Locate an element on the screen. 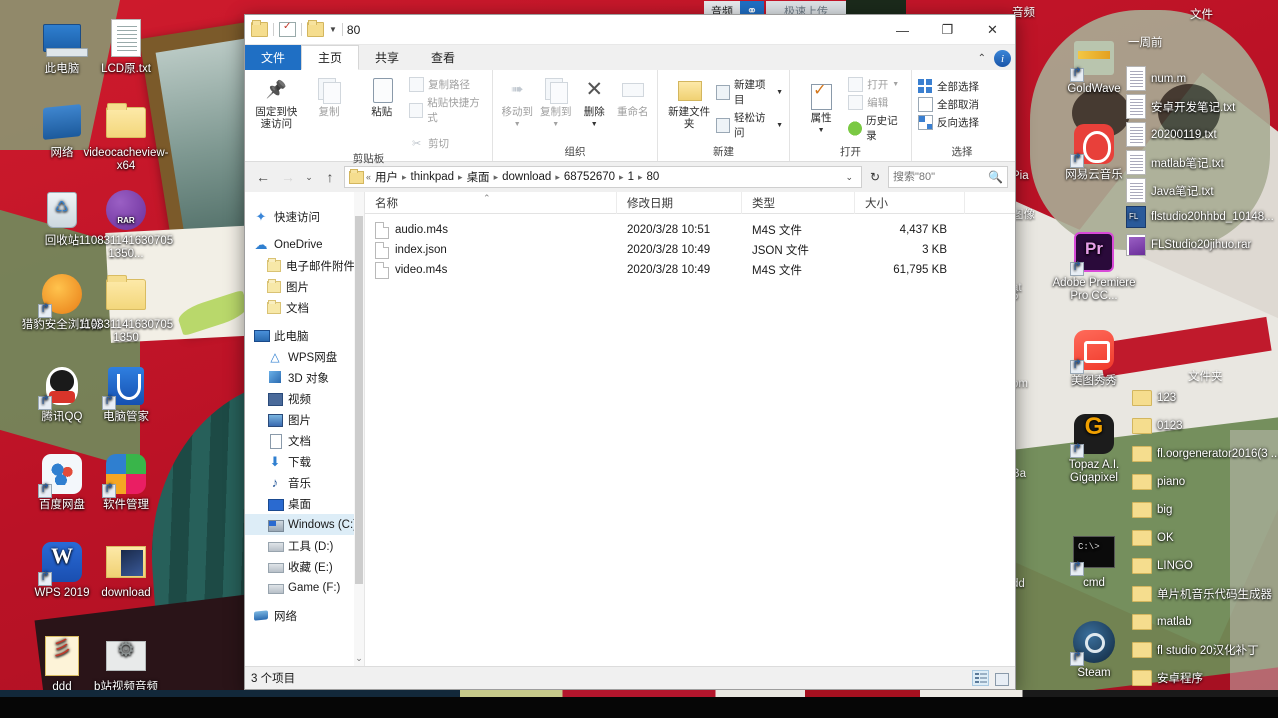 This screenshot has width=1278, height=718. history-button: 历史记录 is located at coordinates (876, 128).